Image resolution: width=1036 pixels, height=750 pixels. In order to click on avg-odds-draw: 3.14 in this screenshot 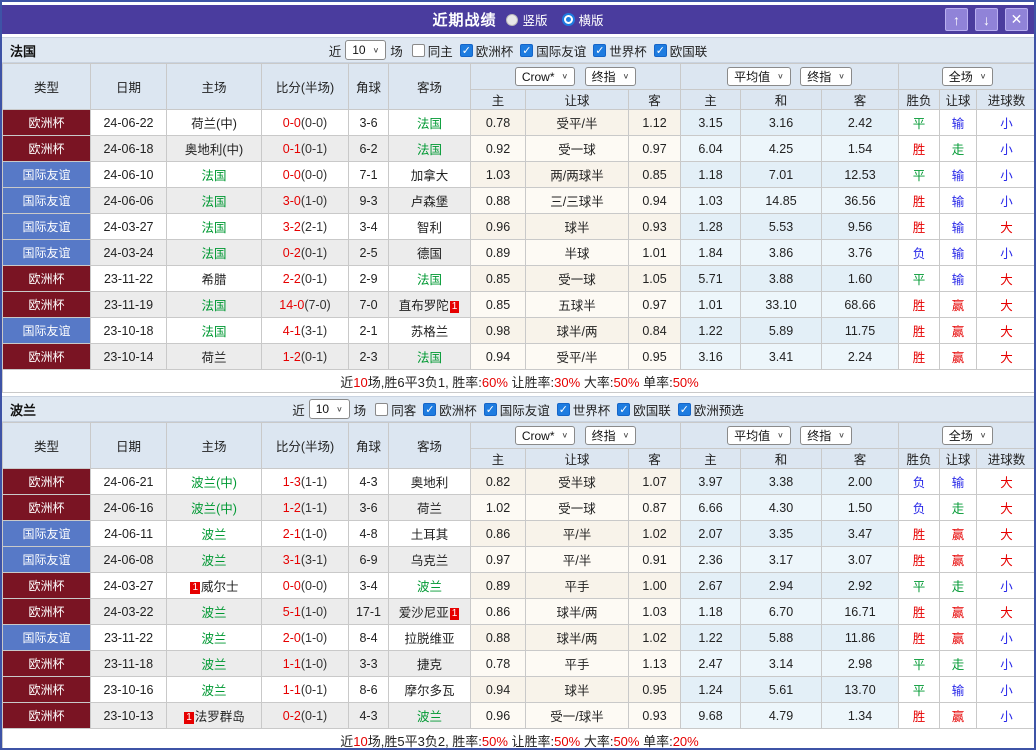, I will do `click(781, 663)`.